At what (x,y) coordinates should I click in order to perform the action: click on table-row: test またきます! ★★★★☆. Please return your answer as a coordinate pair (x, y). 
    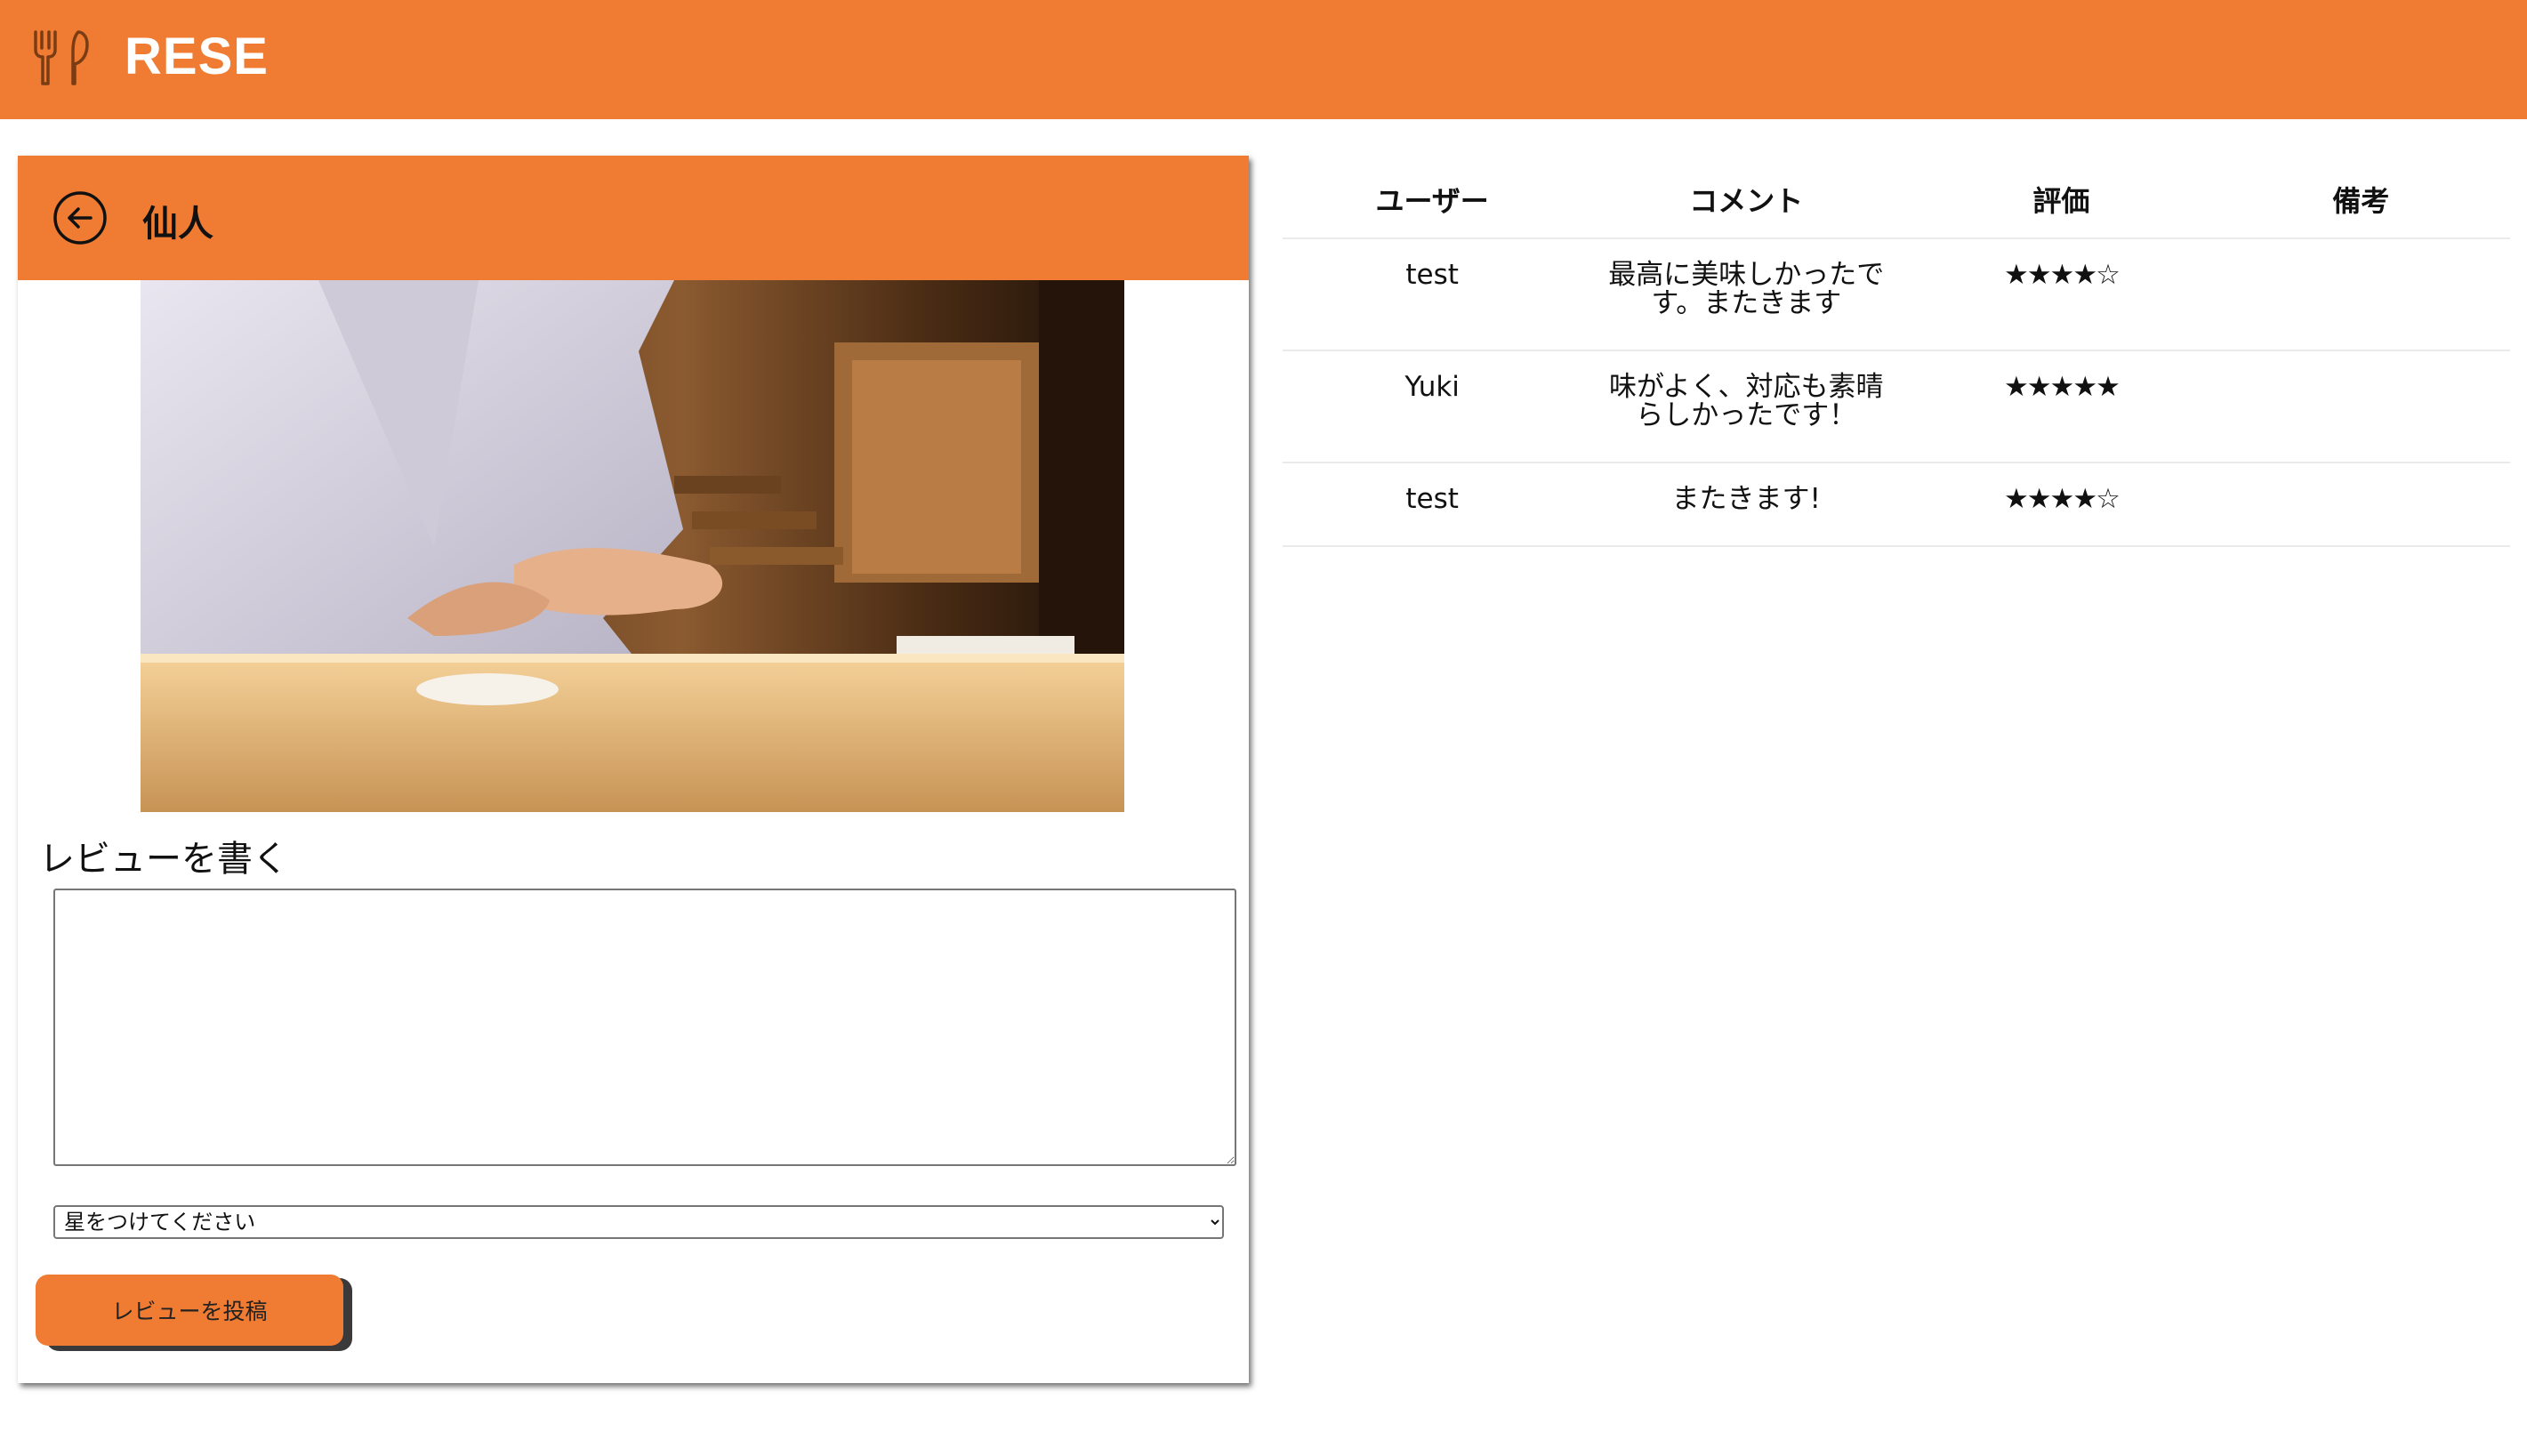
    Looking at the image, I should click on (1896, 505).